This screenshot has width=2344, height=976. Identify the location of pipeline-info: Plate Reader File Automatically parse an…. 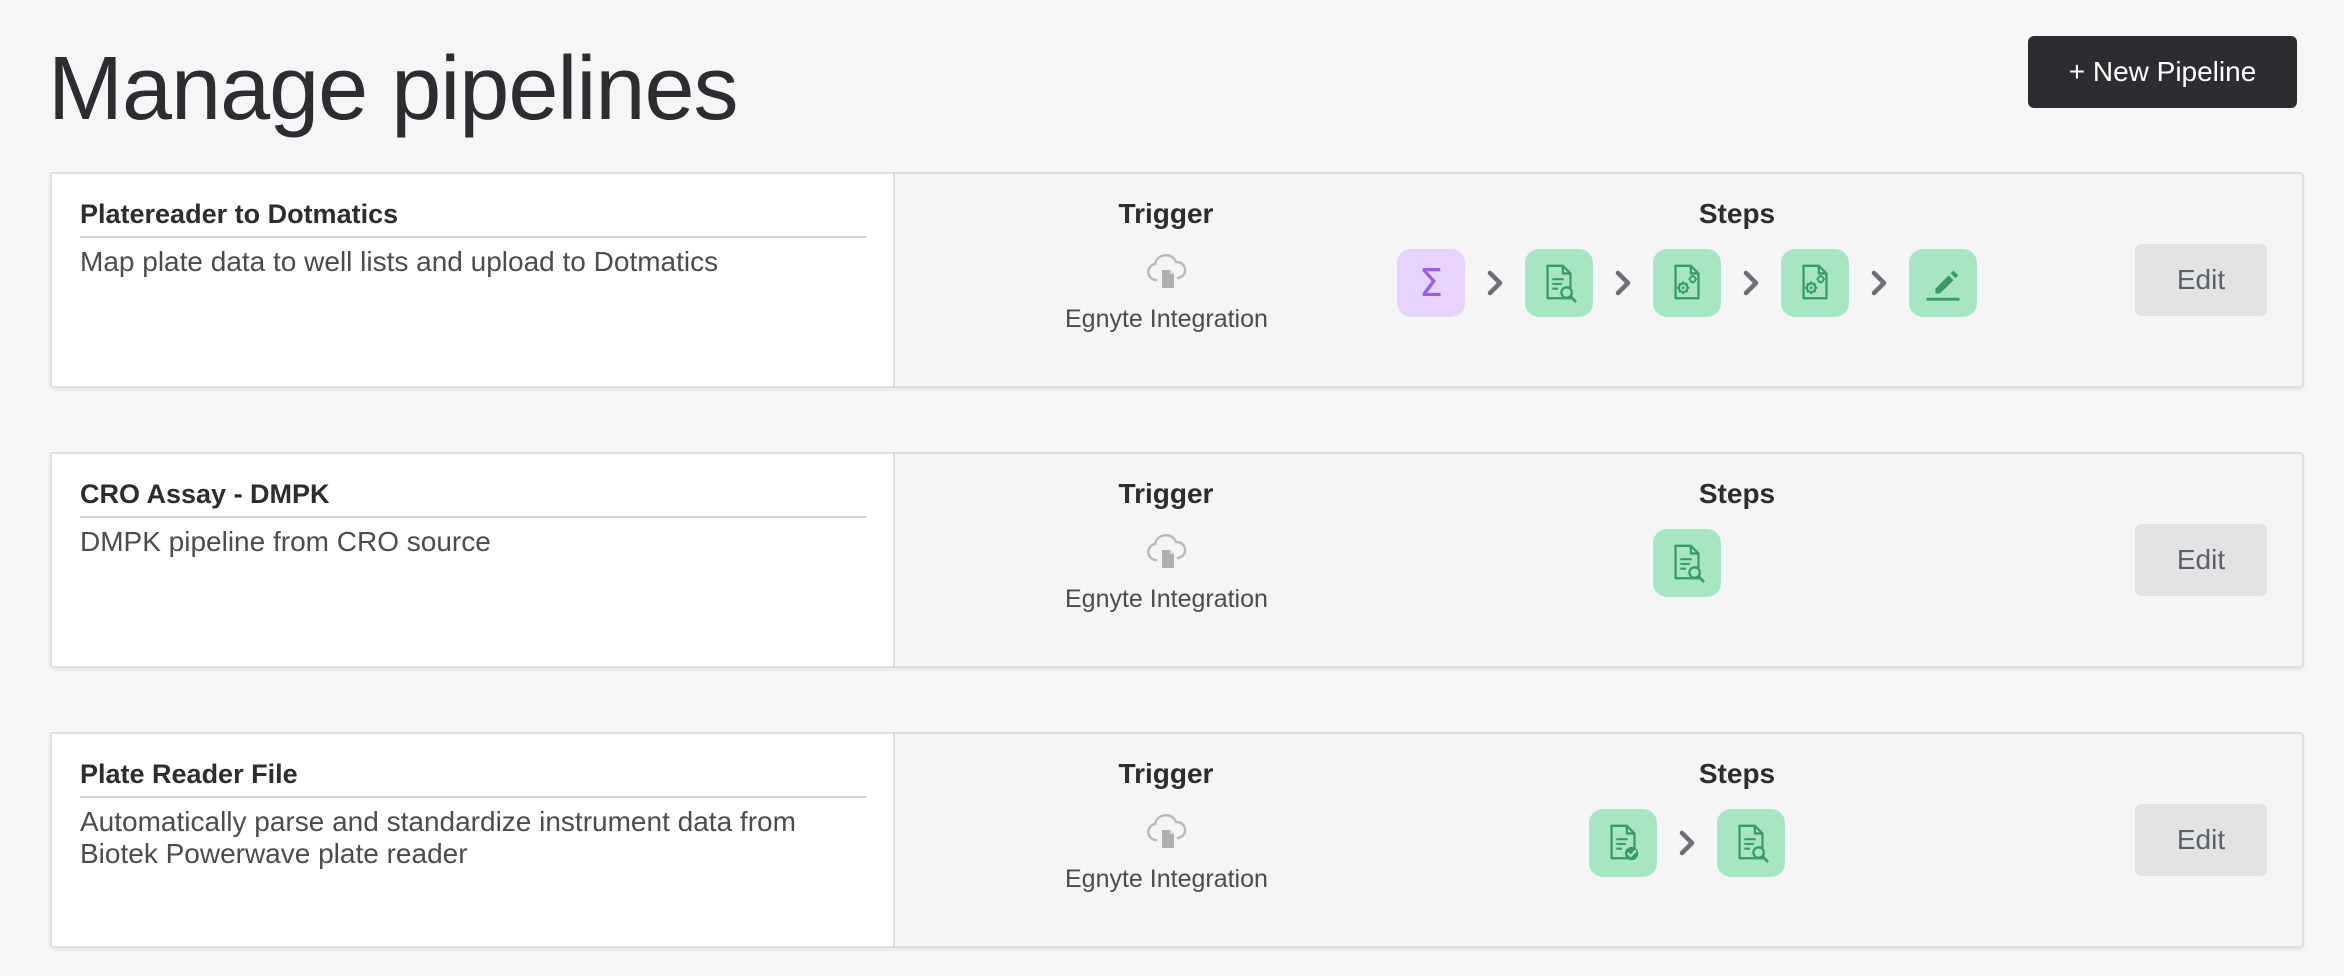
(473, 840).